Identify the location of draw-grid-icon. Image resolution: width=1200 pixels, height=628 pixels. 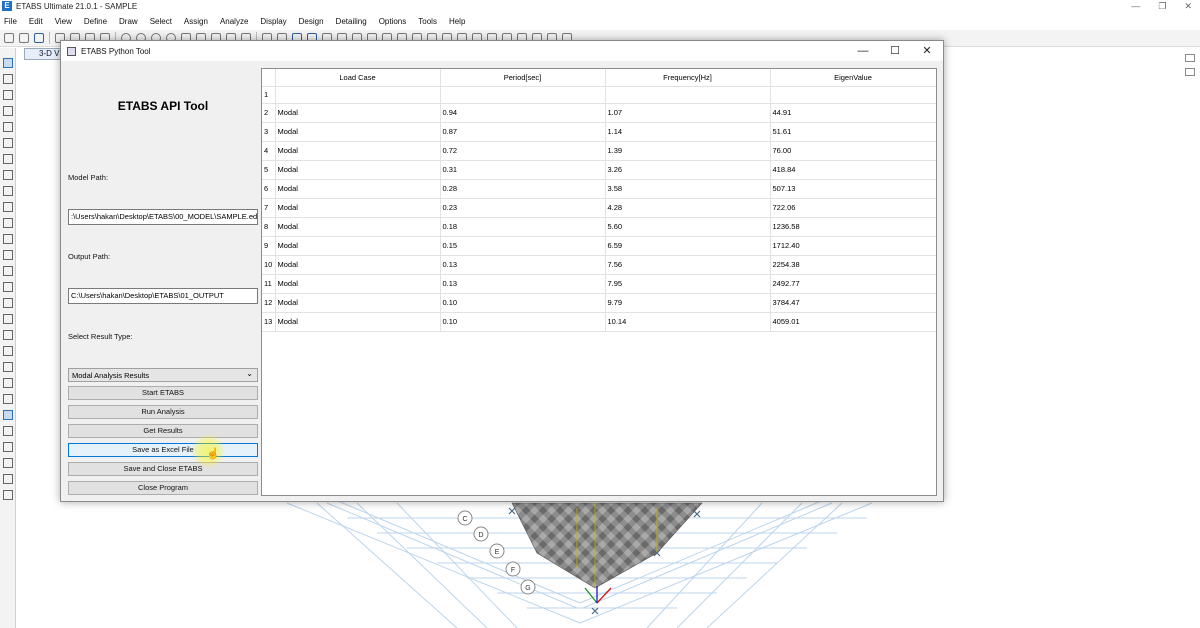
(7, 287).